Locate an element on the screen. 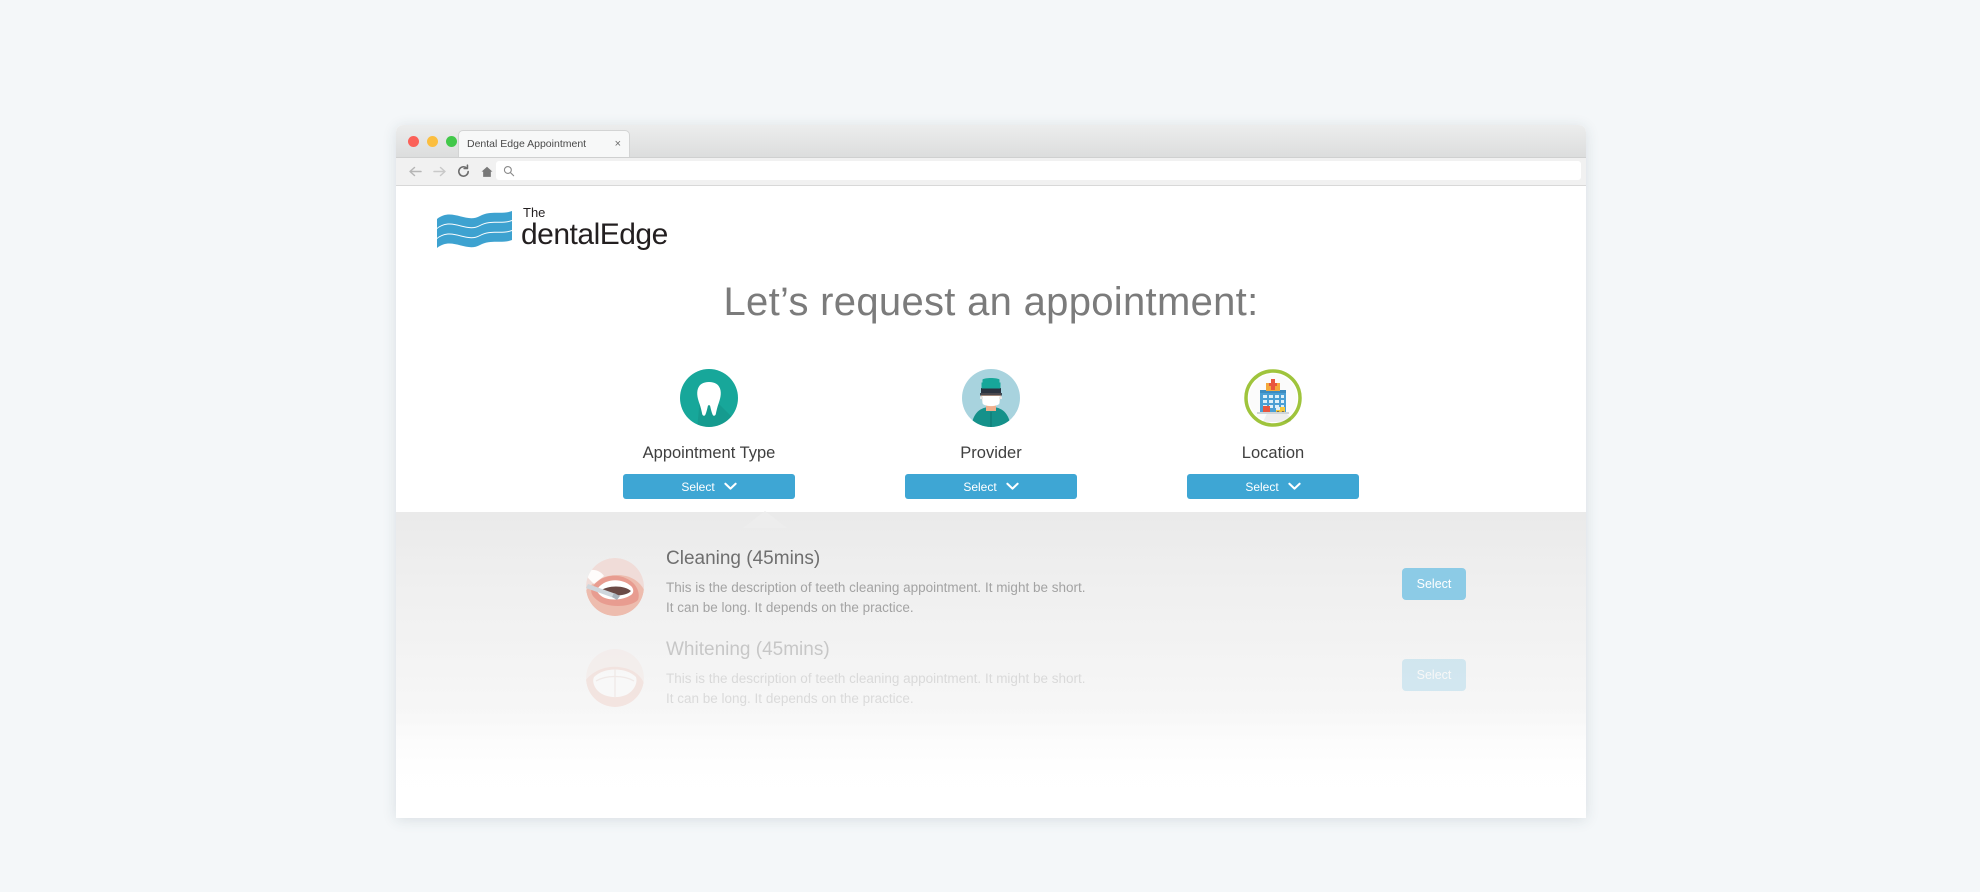  back-arrow-icon is located at coordinates (415, 172).